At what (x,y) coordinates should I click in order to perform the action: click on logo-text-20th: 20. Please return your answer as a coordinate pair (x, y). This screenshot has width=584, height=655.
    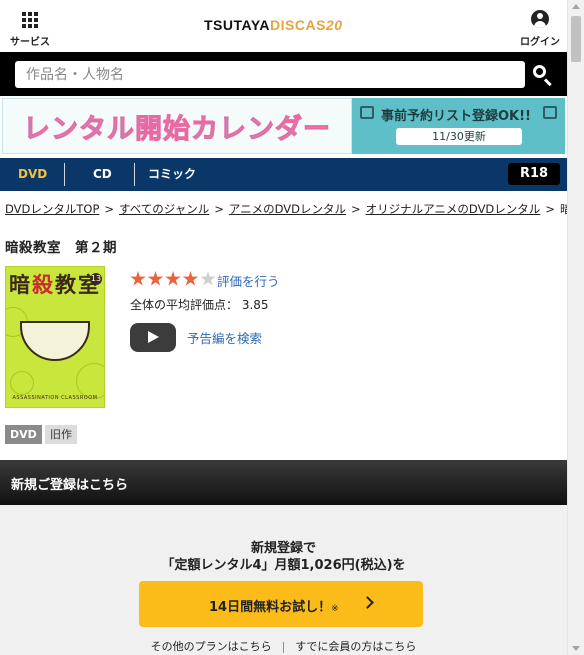
    Looking at the image, I should click on (334, 25).